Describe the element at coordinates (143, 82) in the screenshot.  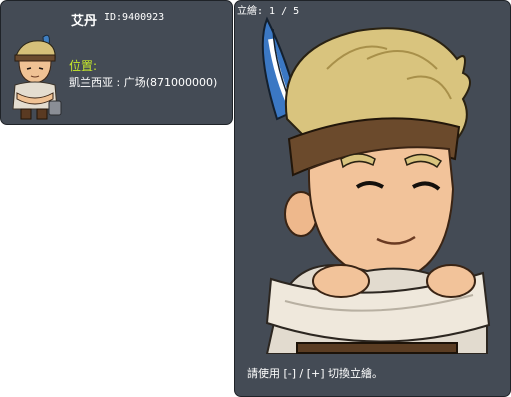
I see `location-value: 凱兰西亚 : 广场(871000000)` at that location.